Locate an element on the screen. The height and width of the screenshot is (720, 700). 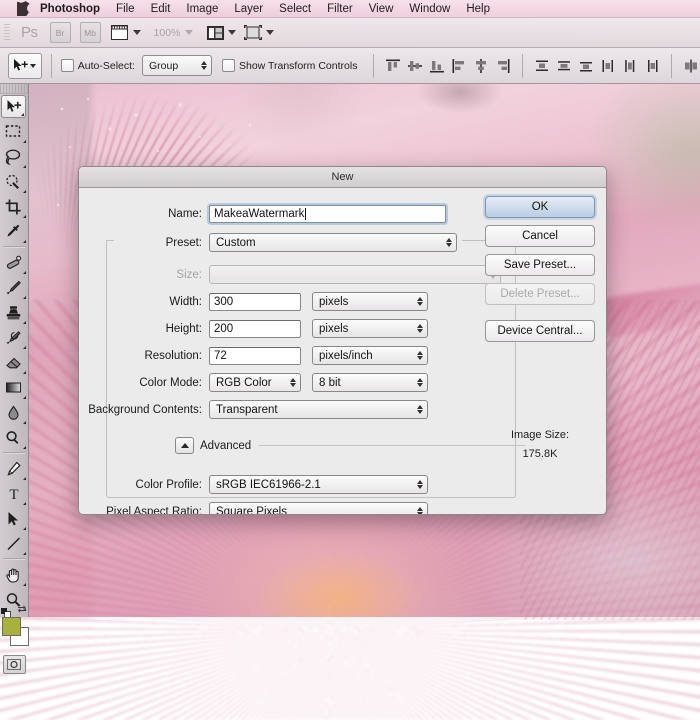
menu-item-window: Window is located at coordinates (429, 9).